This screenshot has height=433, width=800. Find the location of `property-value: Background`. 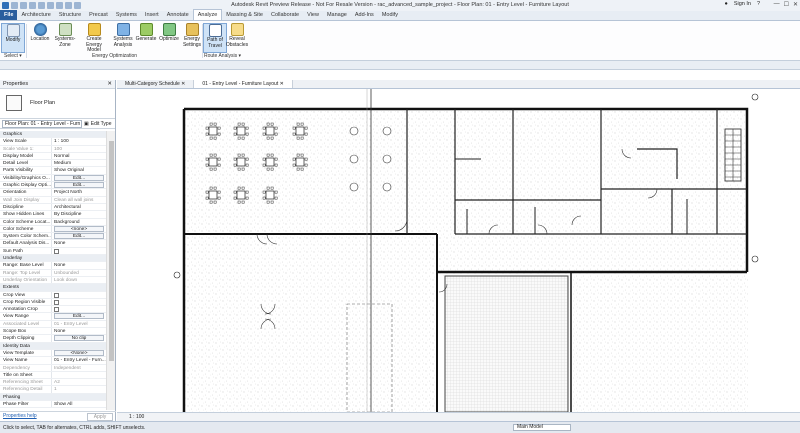

property-value: Background is located at coordinates (79, 222).